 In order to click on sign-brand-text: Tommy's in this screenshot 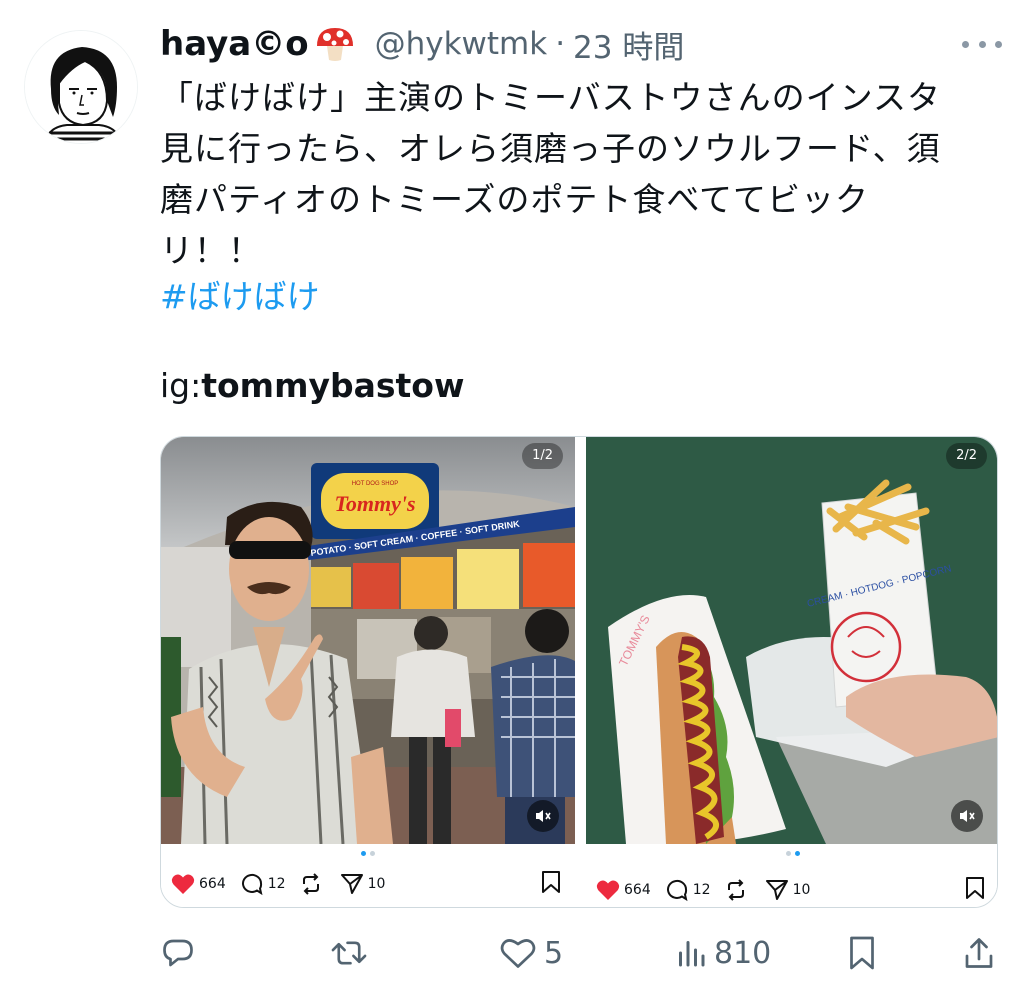, I will do `click(374, 503)`.